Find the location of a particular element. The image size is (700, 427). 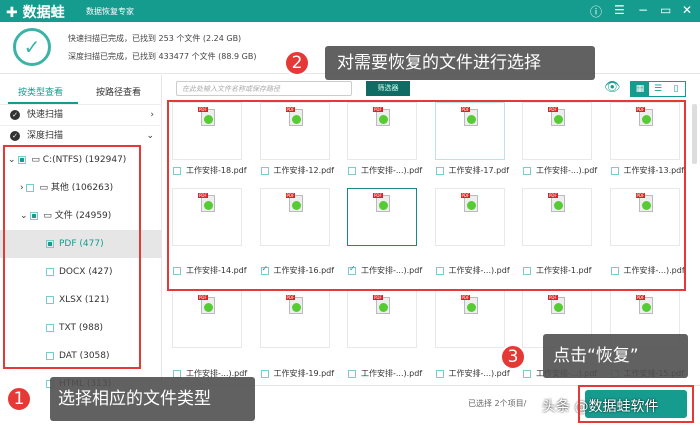

quick-scan-item: ✓ 快速扫描 › is located at coordinates (81, 114).